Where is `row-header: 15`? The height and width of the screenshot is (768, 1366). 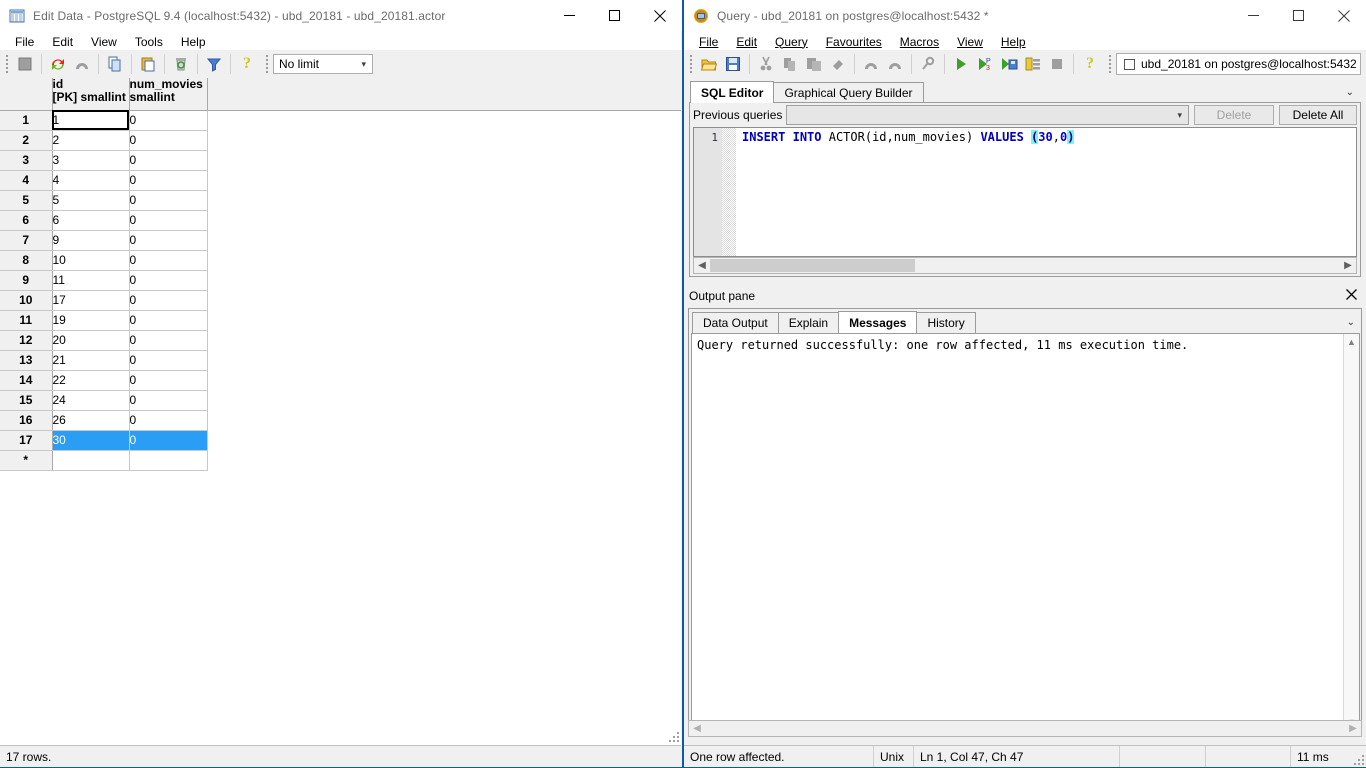
row-header: 15 is located at coordinates (26, 400).